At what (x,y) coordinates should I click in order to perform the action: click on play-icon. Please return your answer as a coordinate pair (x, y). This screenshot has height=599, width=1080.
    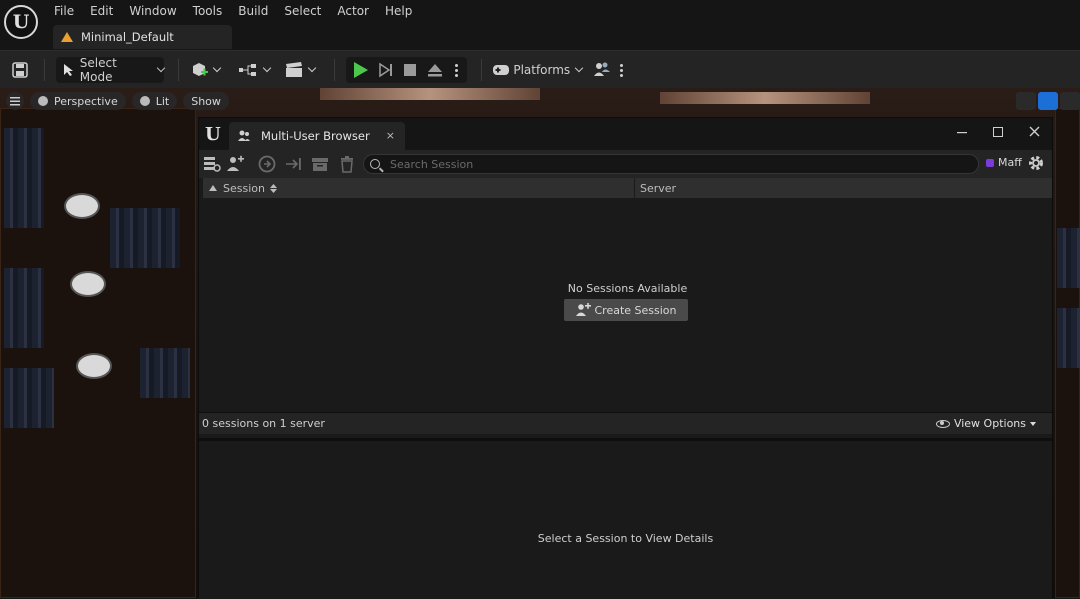
    Looking at the image, I should click on (361, 70).